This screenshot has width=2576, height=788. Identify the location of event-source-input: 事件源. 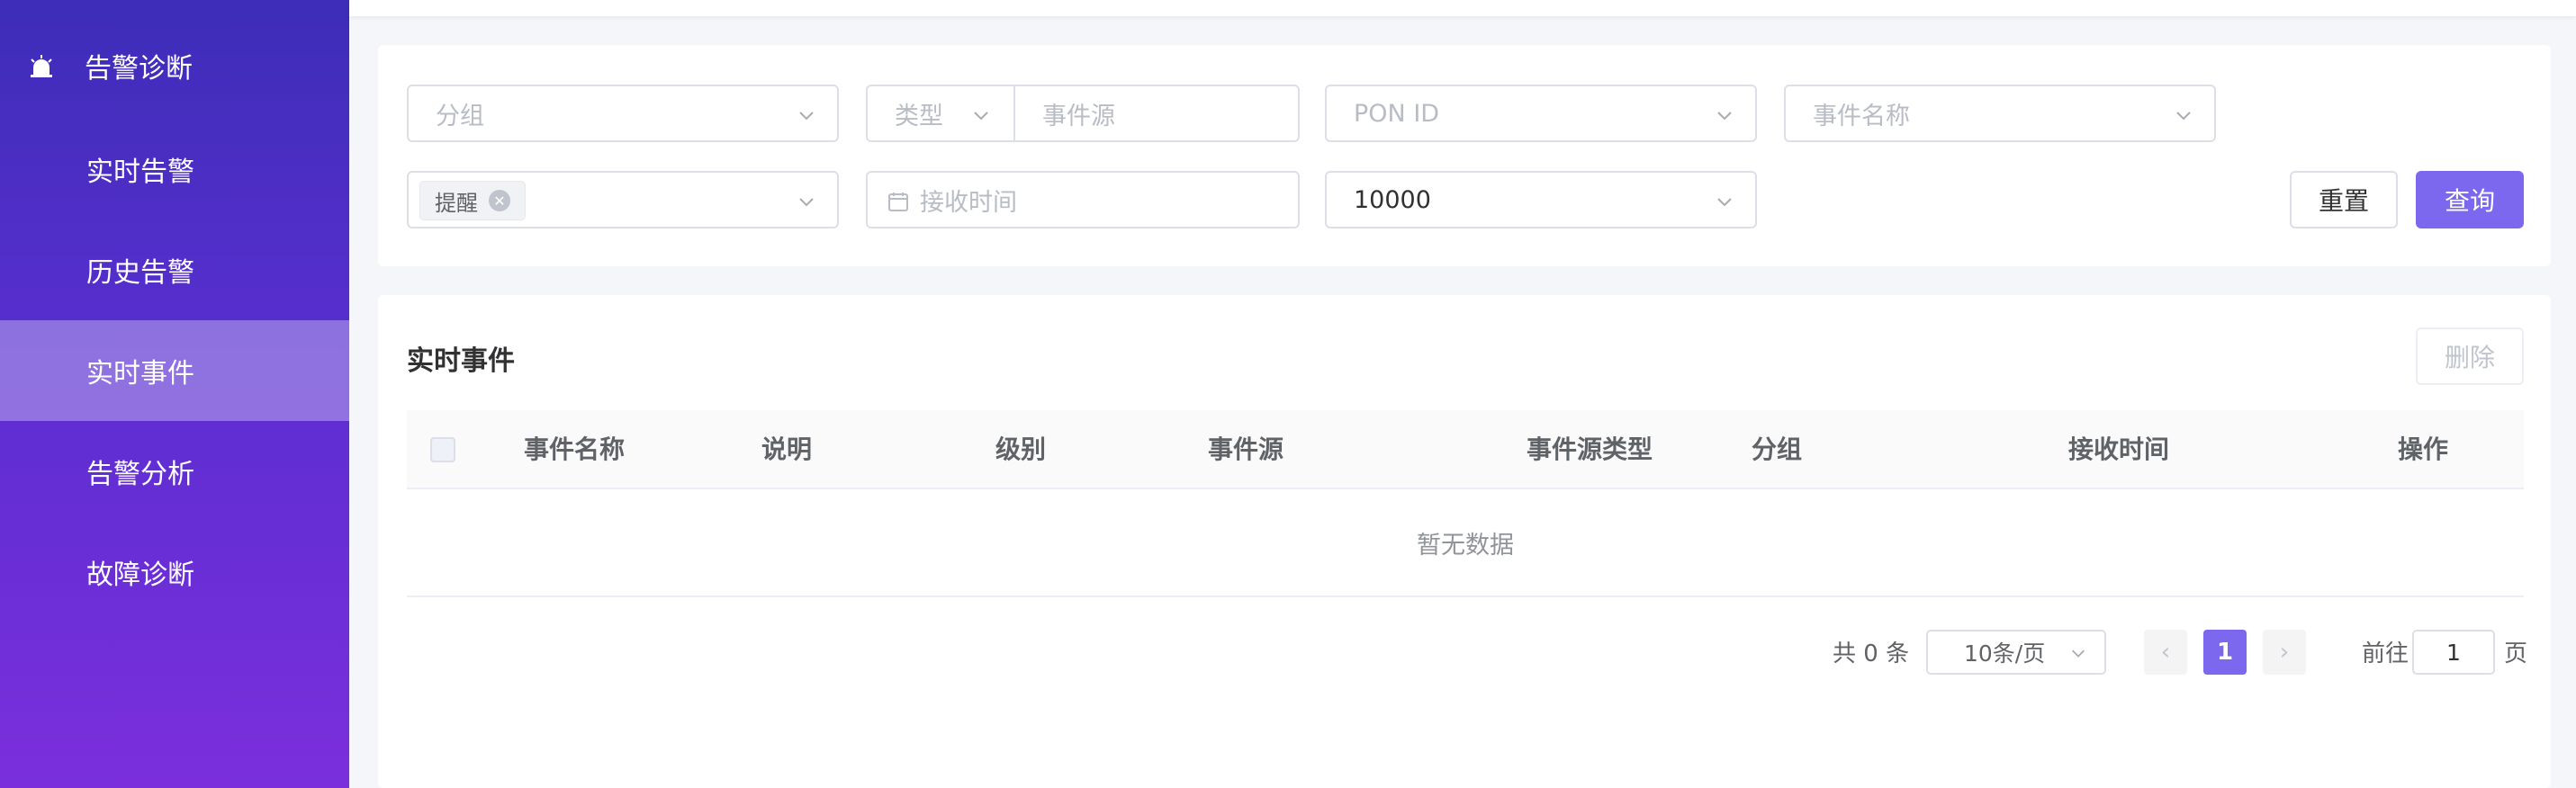
(1156, 113).